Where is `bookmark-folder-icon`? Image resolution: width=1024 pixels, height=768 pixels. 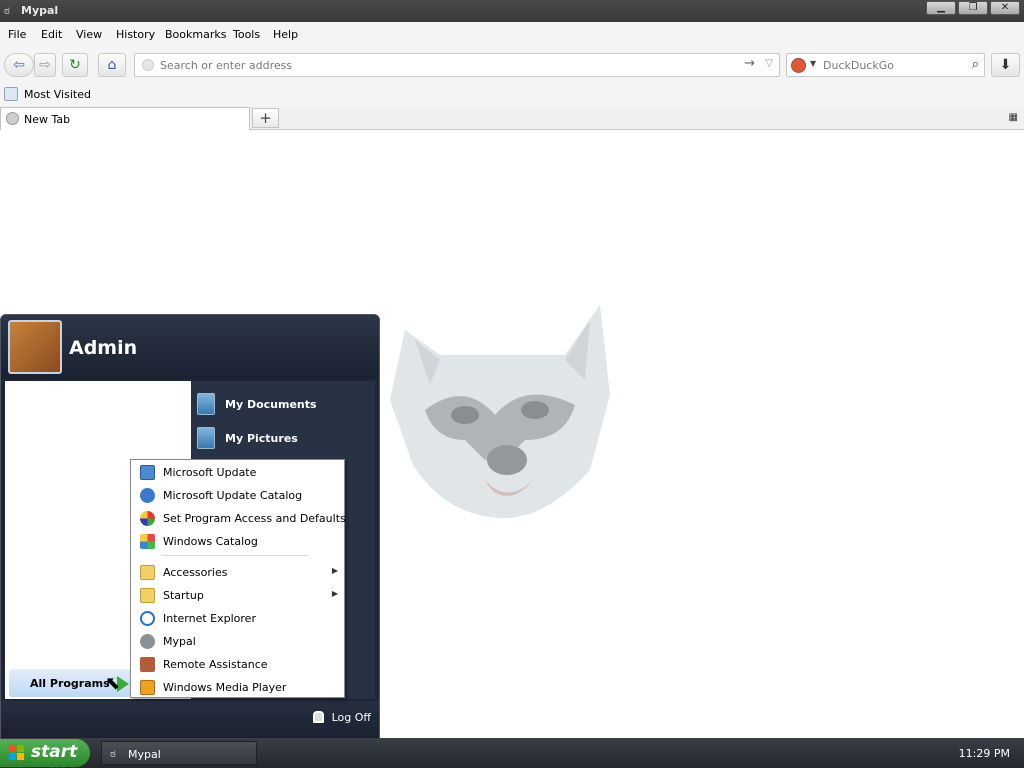
bookmark-folder-icon is located at coordinates (11, 94).